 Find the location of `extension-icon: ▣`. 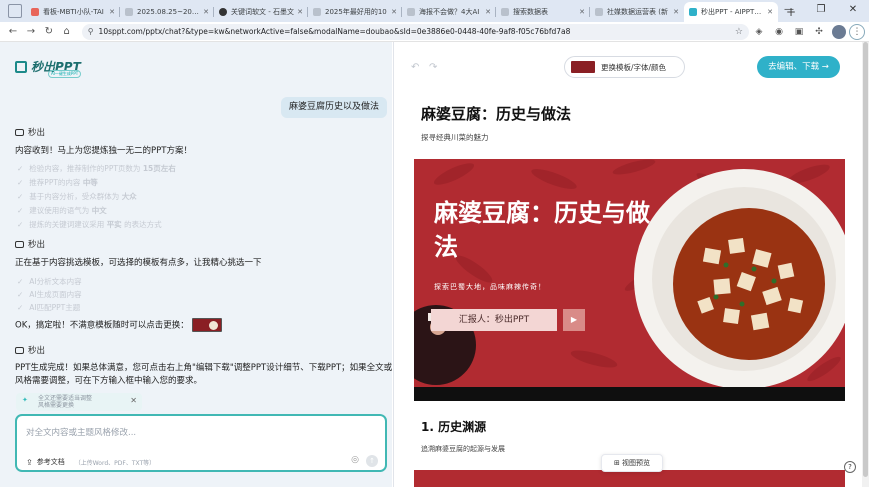

extension-icon: ▣ is located at coordinates (799, 32).